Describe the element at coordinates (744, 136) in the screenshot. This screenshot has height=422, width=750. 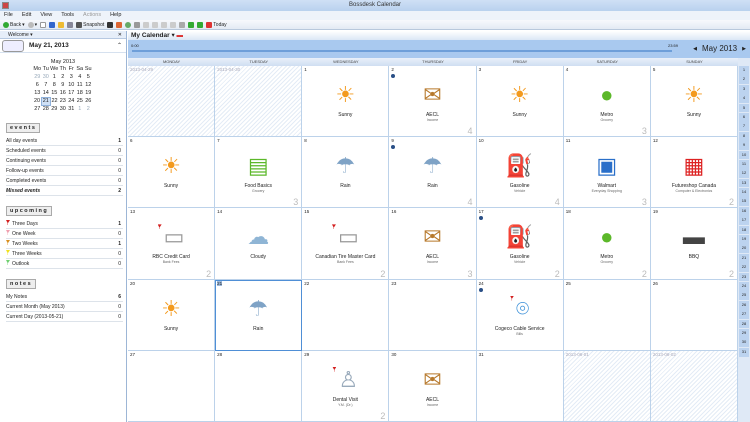
I see `day-index: 8` at that location.